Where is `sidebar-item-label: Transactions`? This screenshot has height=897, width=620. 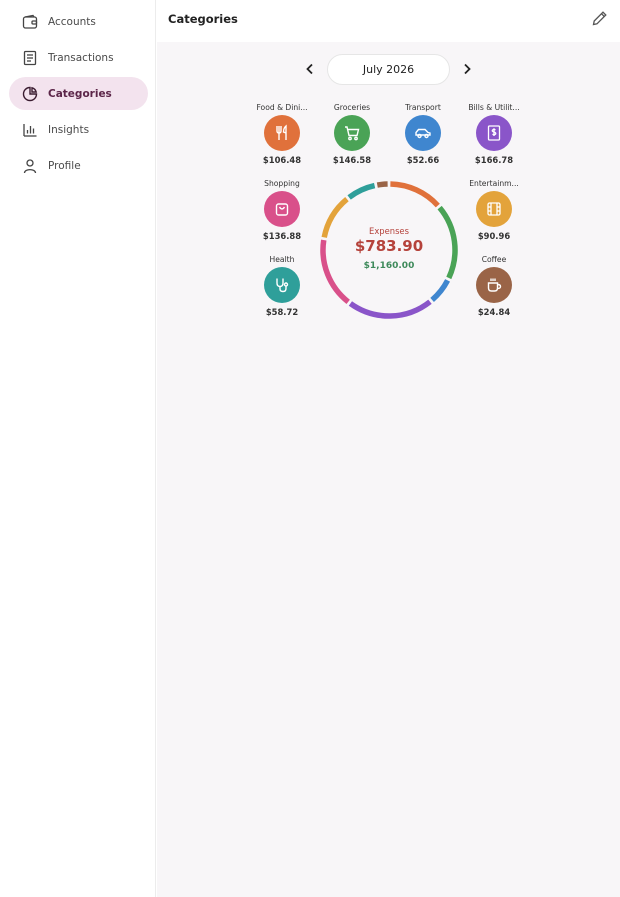 sidebar-item-label: Transactions is located at coordinates (81, 57).